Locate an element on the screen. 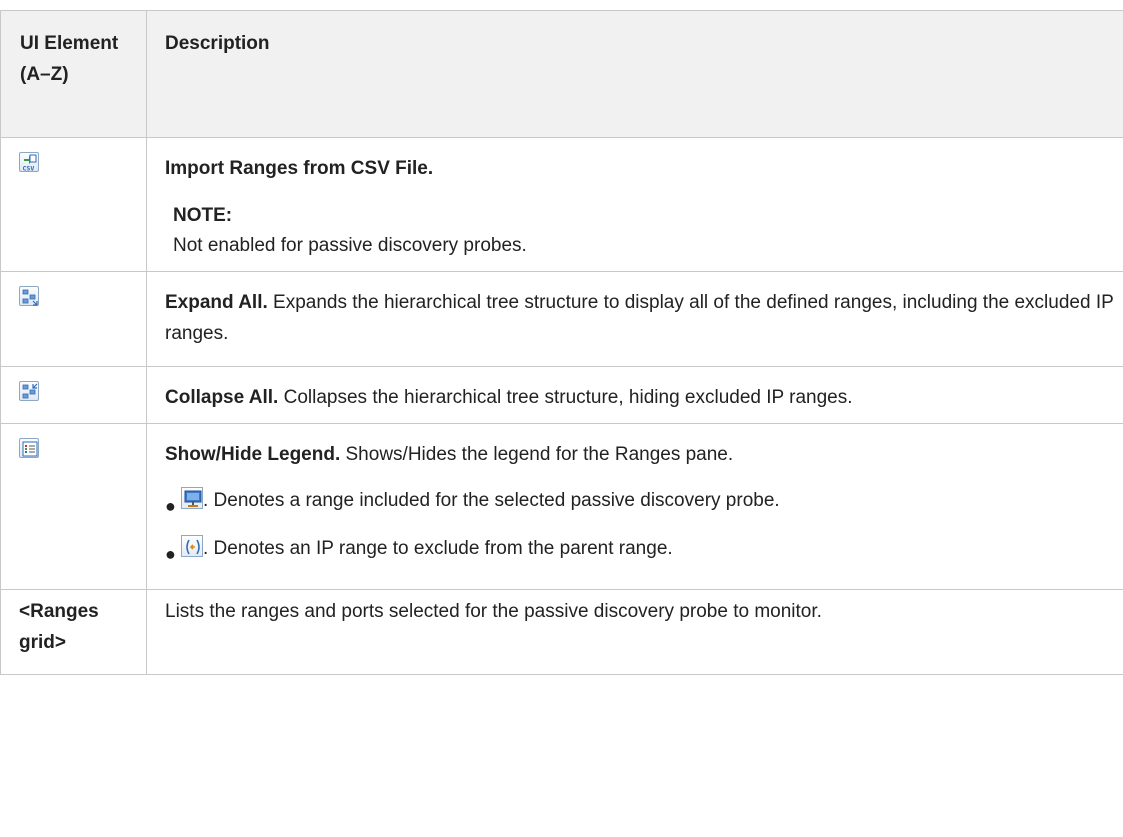 This screenshot has width=1123, height=837. expand-all-title: Expand All. is located at coordinates (216, 302).